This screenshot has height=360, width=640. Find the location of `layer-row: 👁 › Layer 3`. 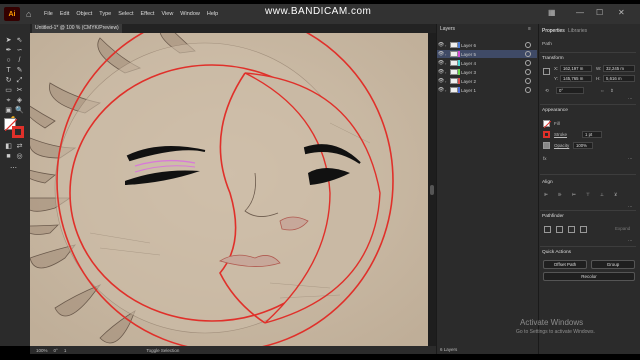

layer-row: 👁 › Layer 3 is located at coordinates (487, 72).